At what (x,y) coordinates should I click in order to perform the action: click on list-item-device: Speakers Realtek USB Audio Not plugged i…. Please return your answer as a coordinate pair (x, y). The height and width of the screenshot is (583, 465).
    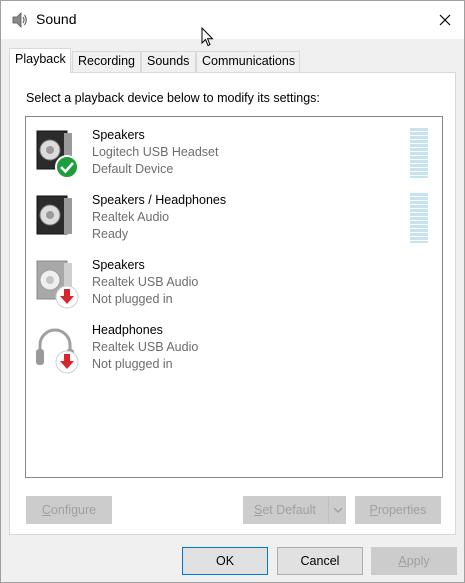
    Looking at the image, I should click on (234, 284).